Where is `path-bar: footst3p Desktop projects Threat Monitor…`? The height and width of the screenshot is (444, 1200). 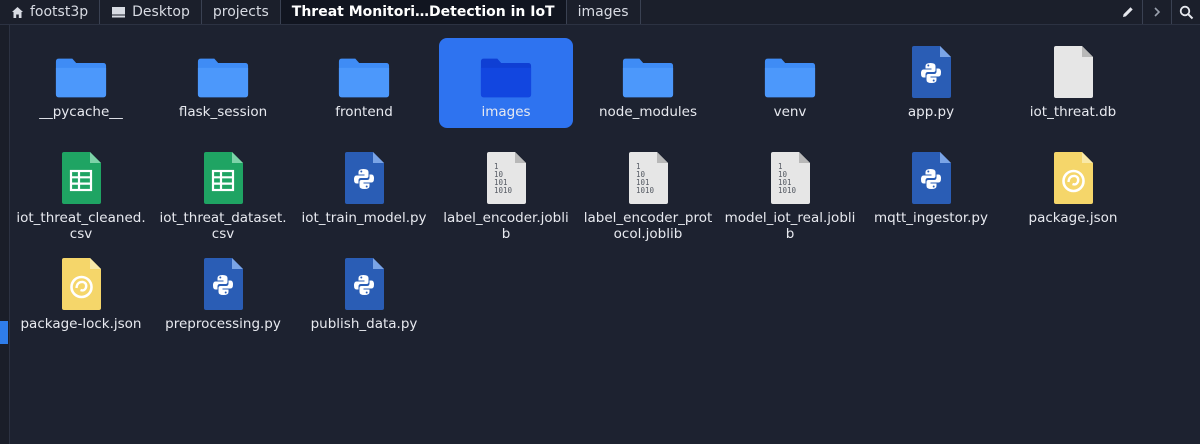
path-bar: footst3p Desktop projects Threat Monitor… is located at coordinates (600, 12).